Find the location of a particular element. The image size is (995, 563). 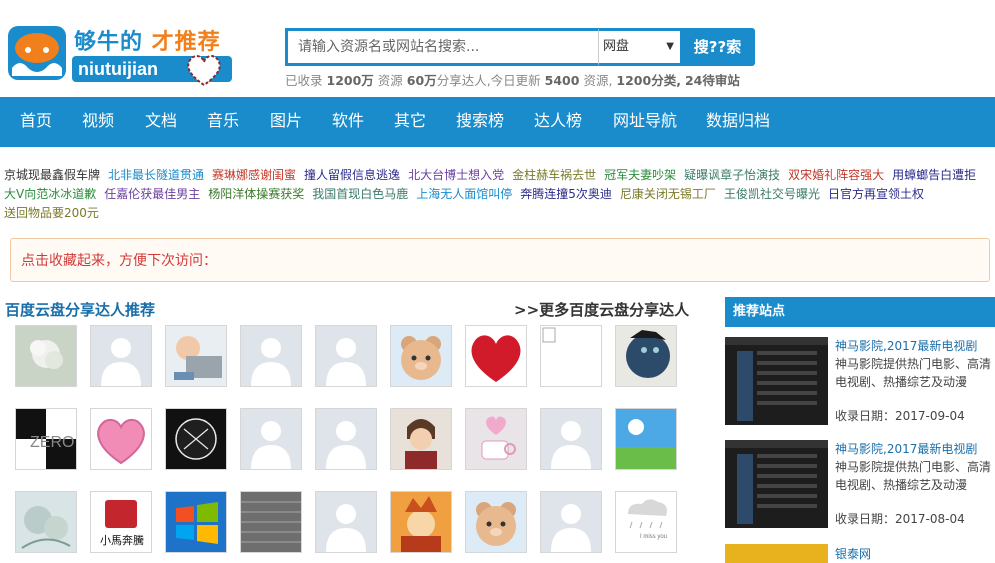

news-link: 赛琳娜感谢闺蜜 is located at coordinates (254, 175).